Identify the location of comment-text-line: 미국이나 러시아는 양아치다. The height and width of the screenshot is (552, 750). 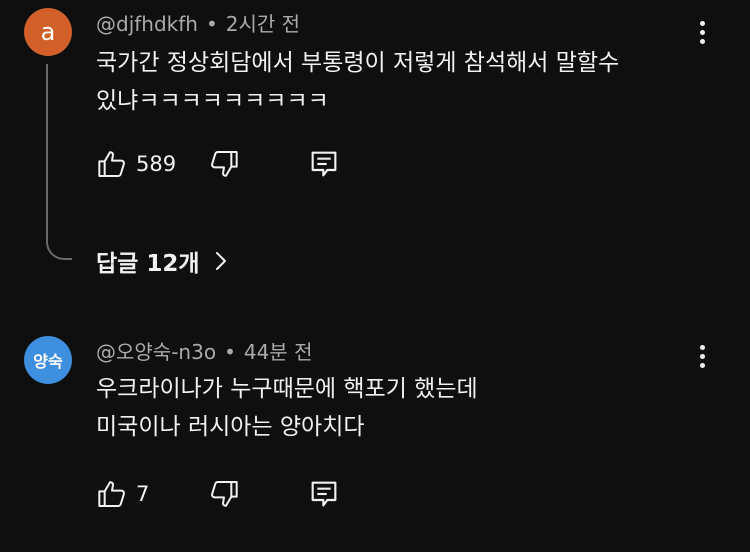
(230, 427).